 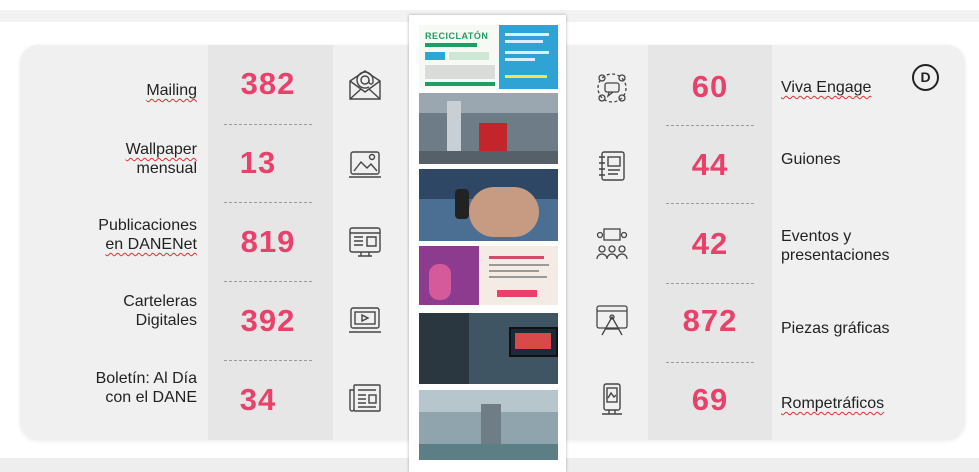 I want to click on newspaper-icon, so click(x=365, y=398).